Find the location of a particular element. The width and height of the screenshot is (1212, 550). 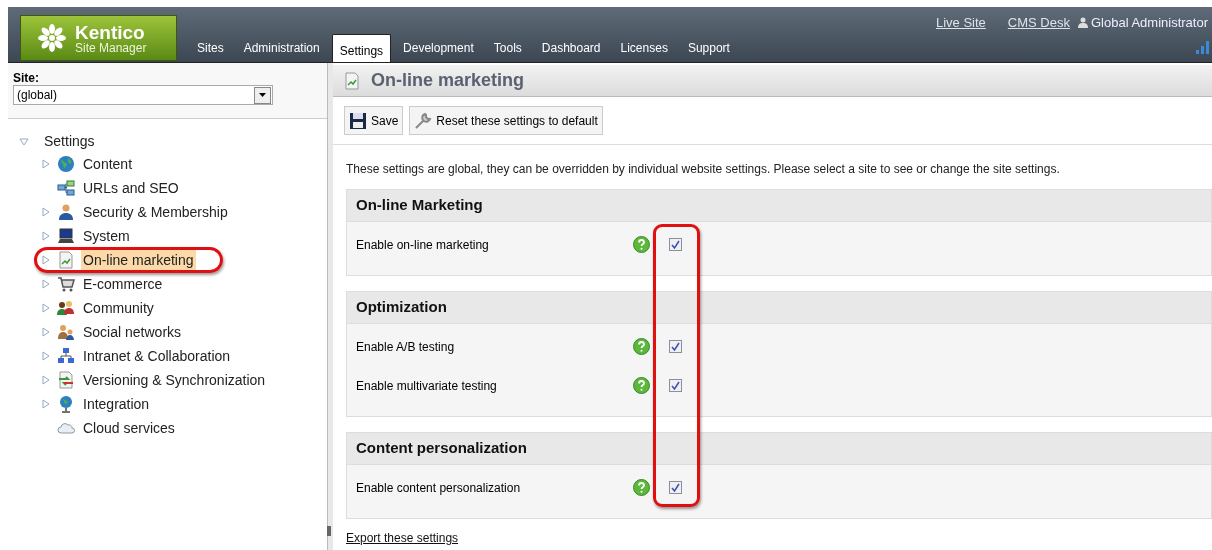

header-link: CMS Desk is located at coordinates (1038, 23).